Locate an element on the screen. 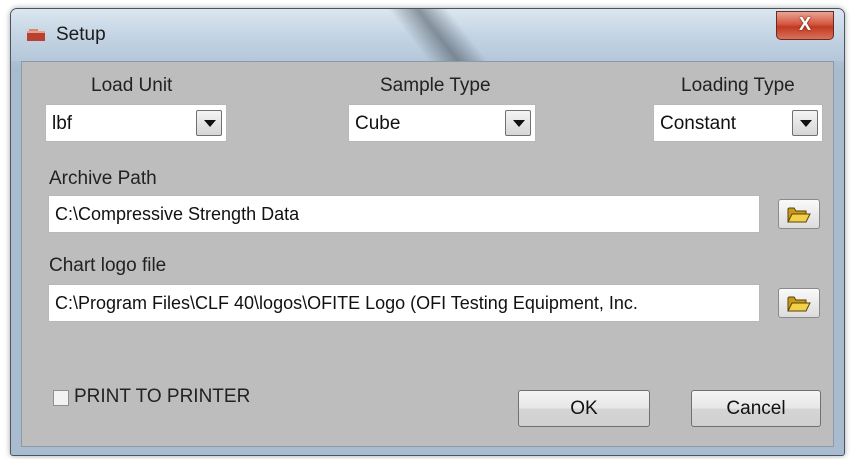 This screenshot has height=459, width=851. close-icon: X is located at coordinates (804, 24).